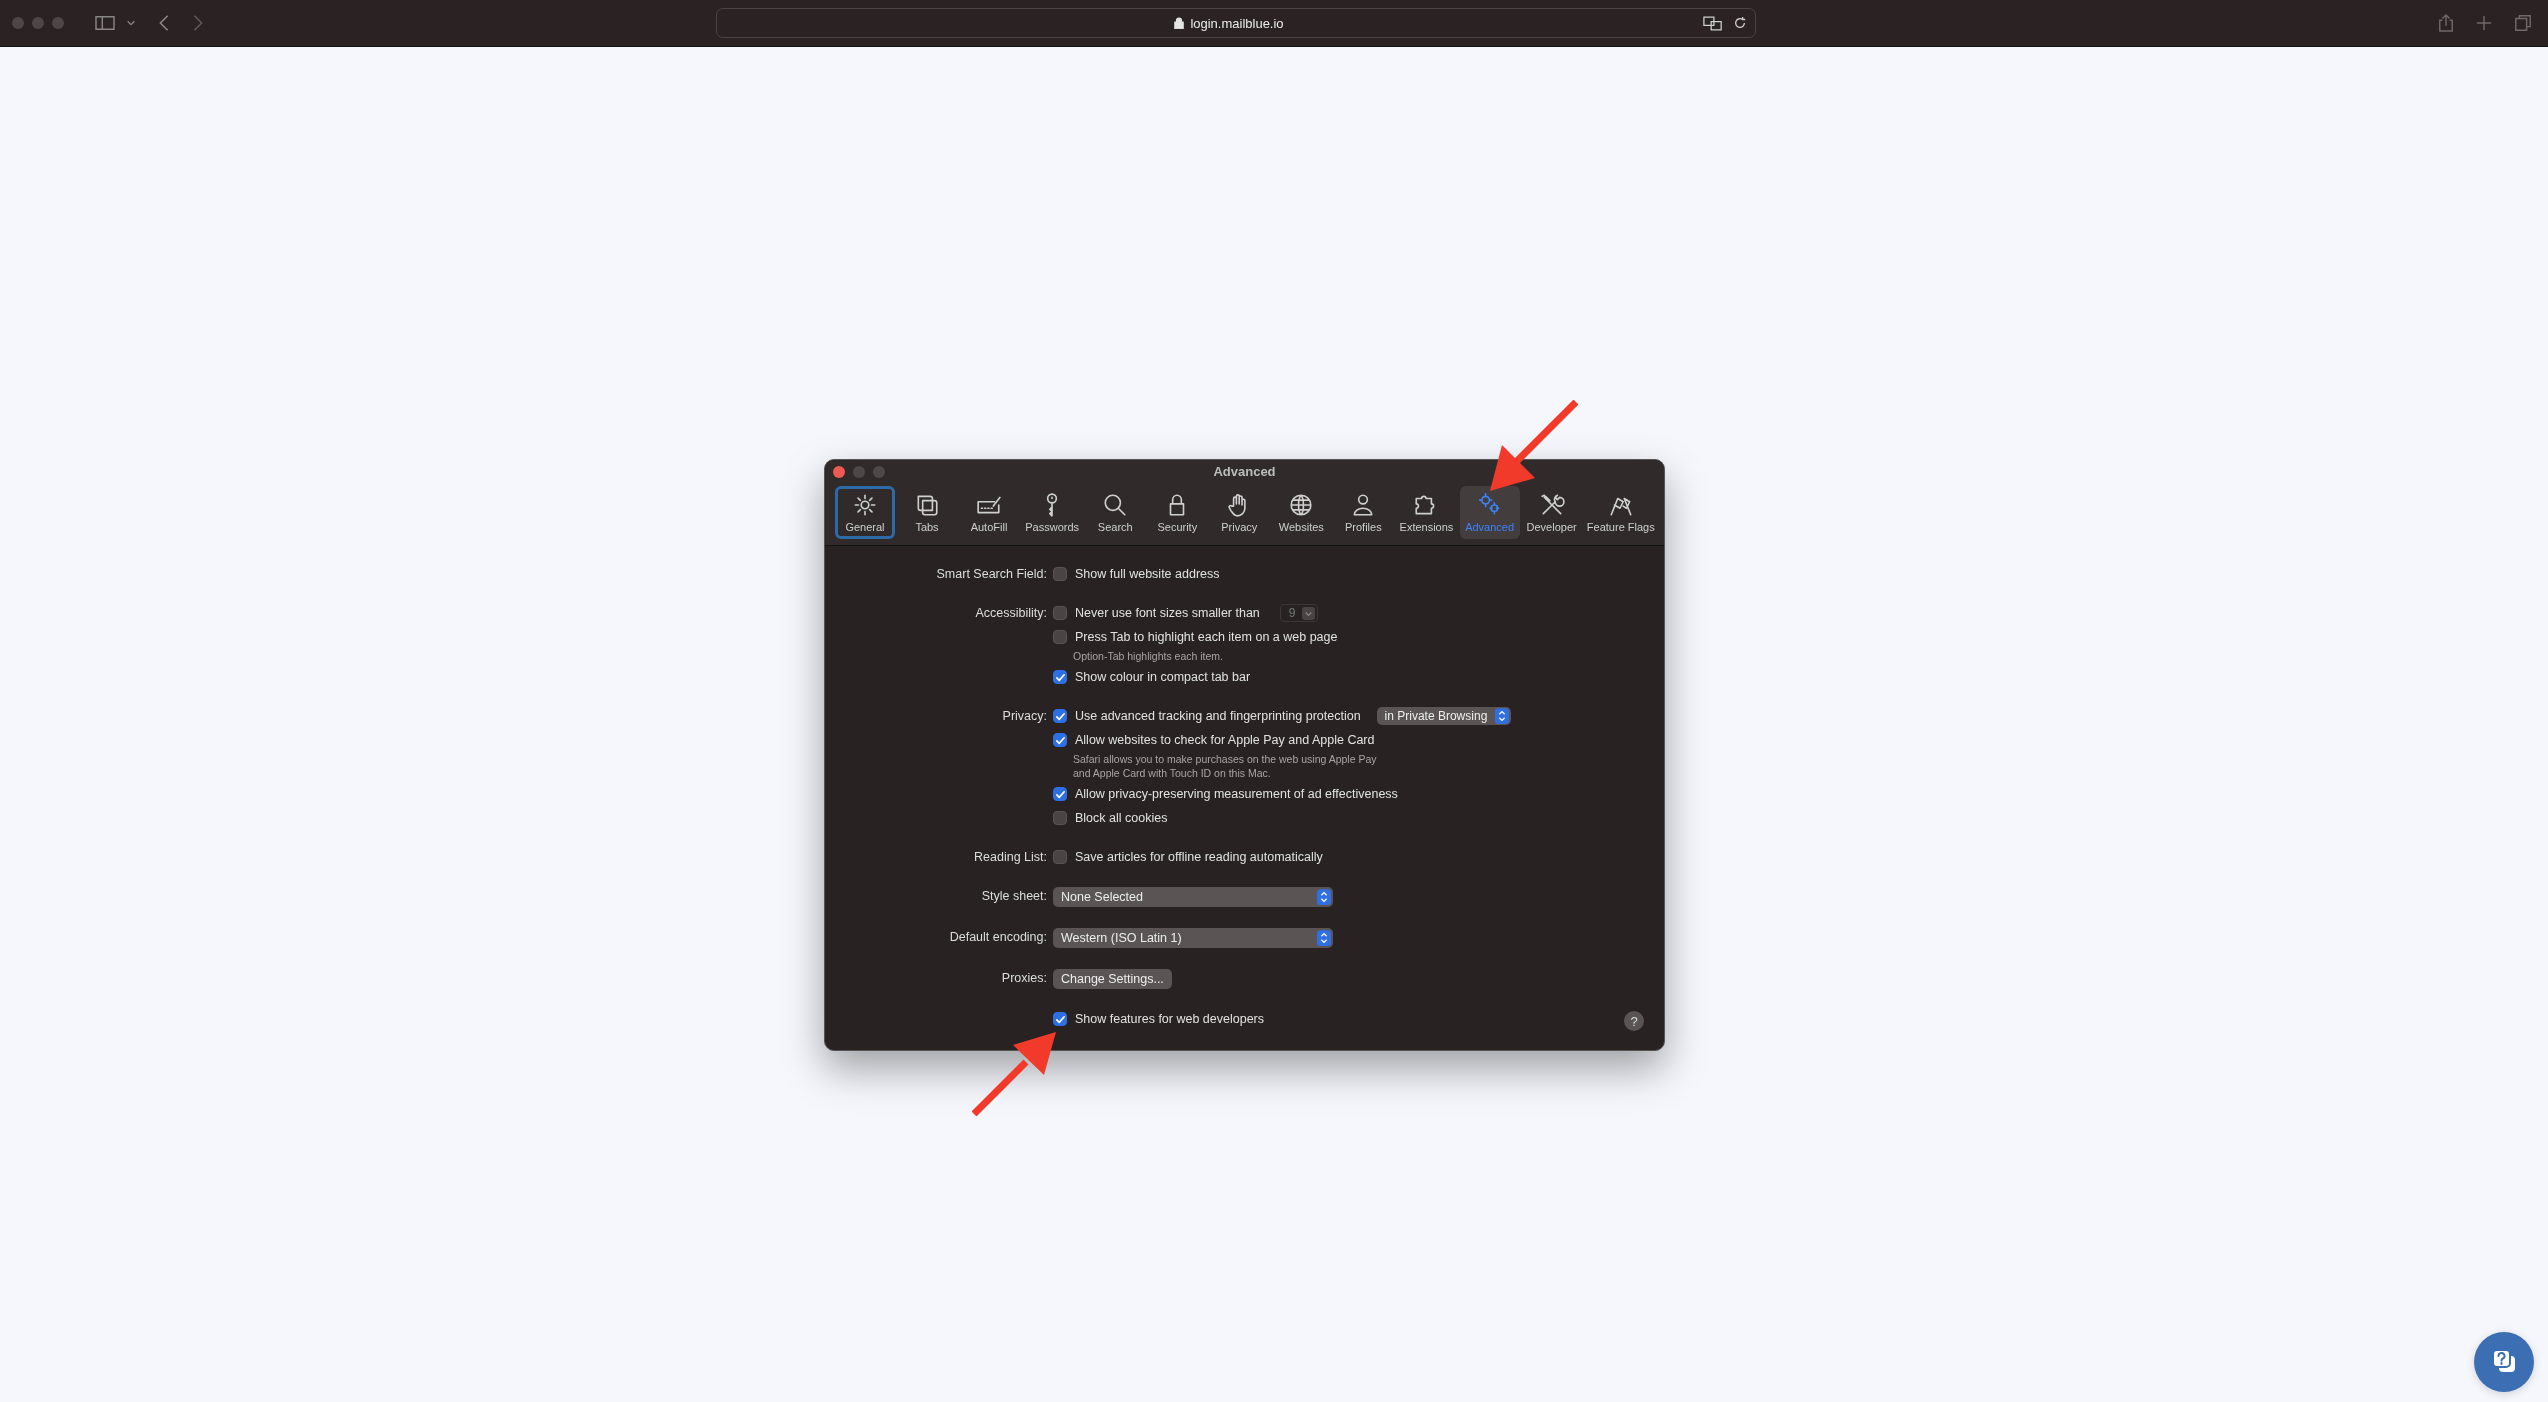 This screenshot has width=2548, height=1402. I want to click on globe-icon, so click(1301, 505).